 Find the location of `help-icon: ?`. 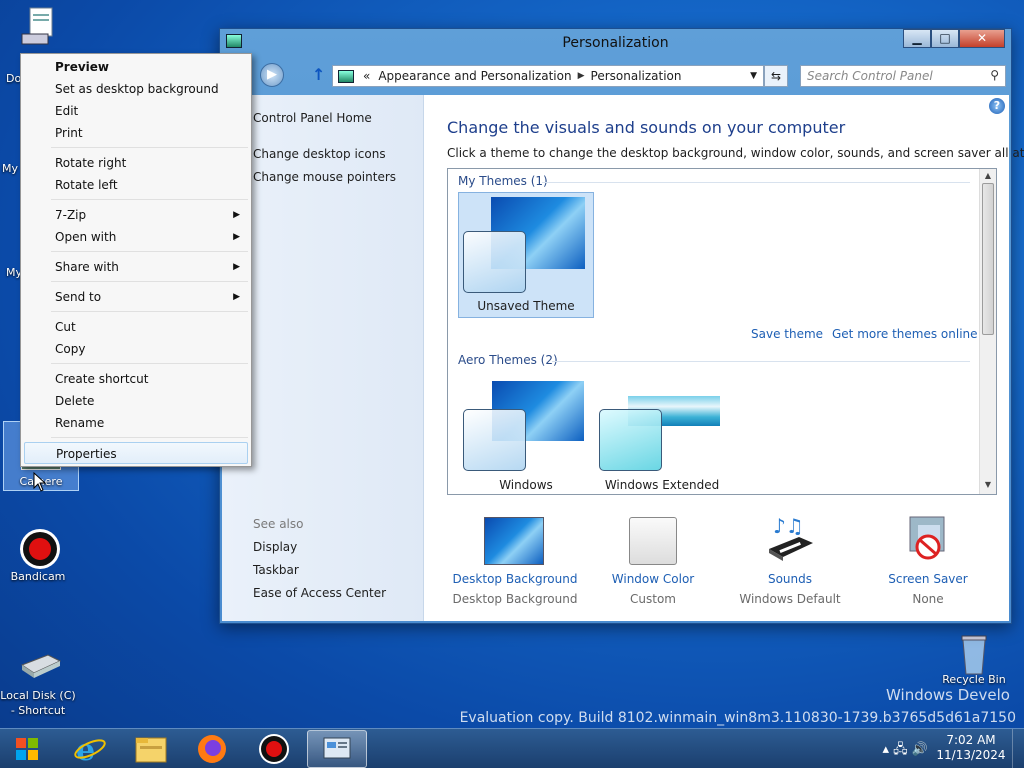

help-icon: ? is located at coordinates (997, 106).